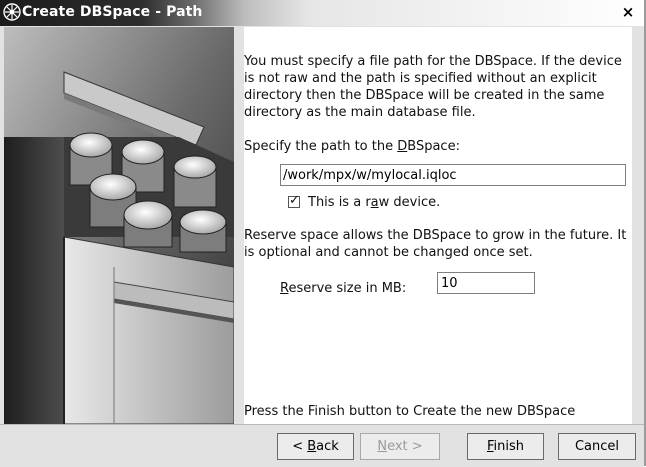 Image resolution: width=646 pixels, height=467 pixels. I want to click on check-icon: ✓, so click(294, 200).